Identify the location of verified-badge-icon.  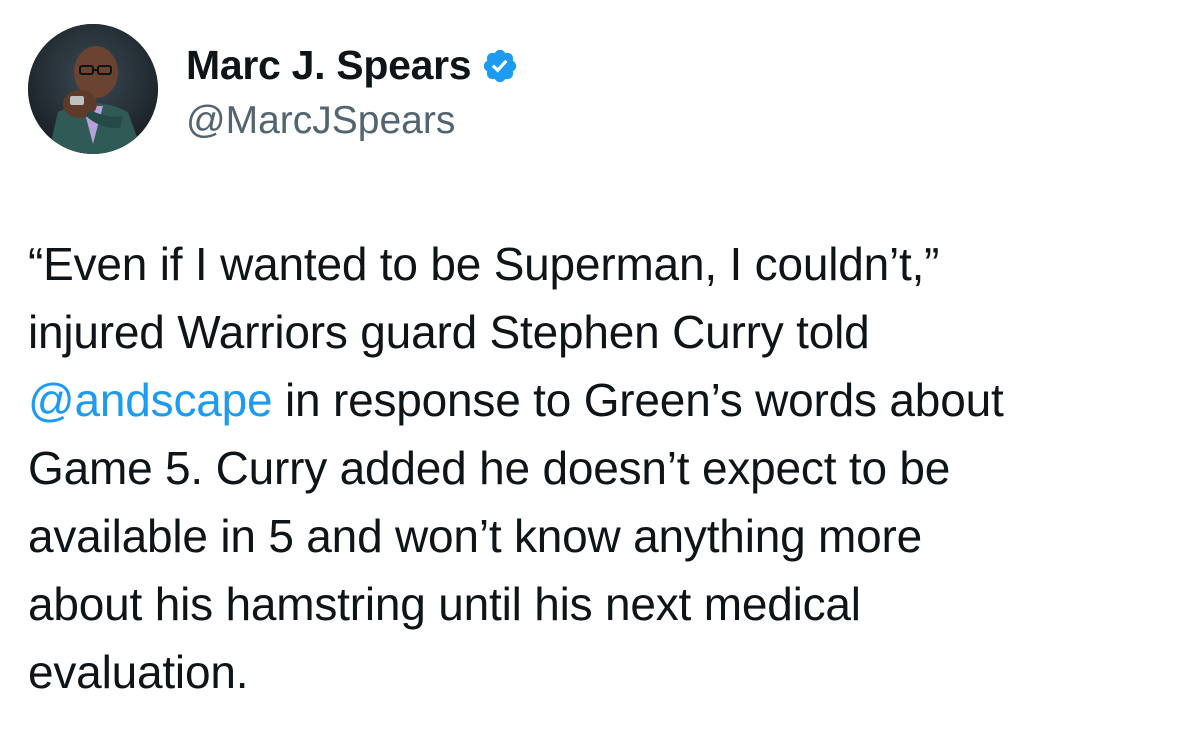
(500, 66).